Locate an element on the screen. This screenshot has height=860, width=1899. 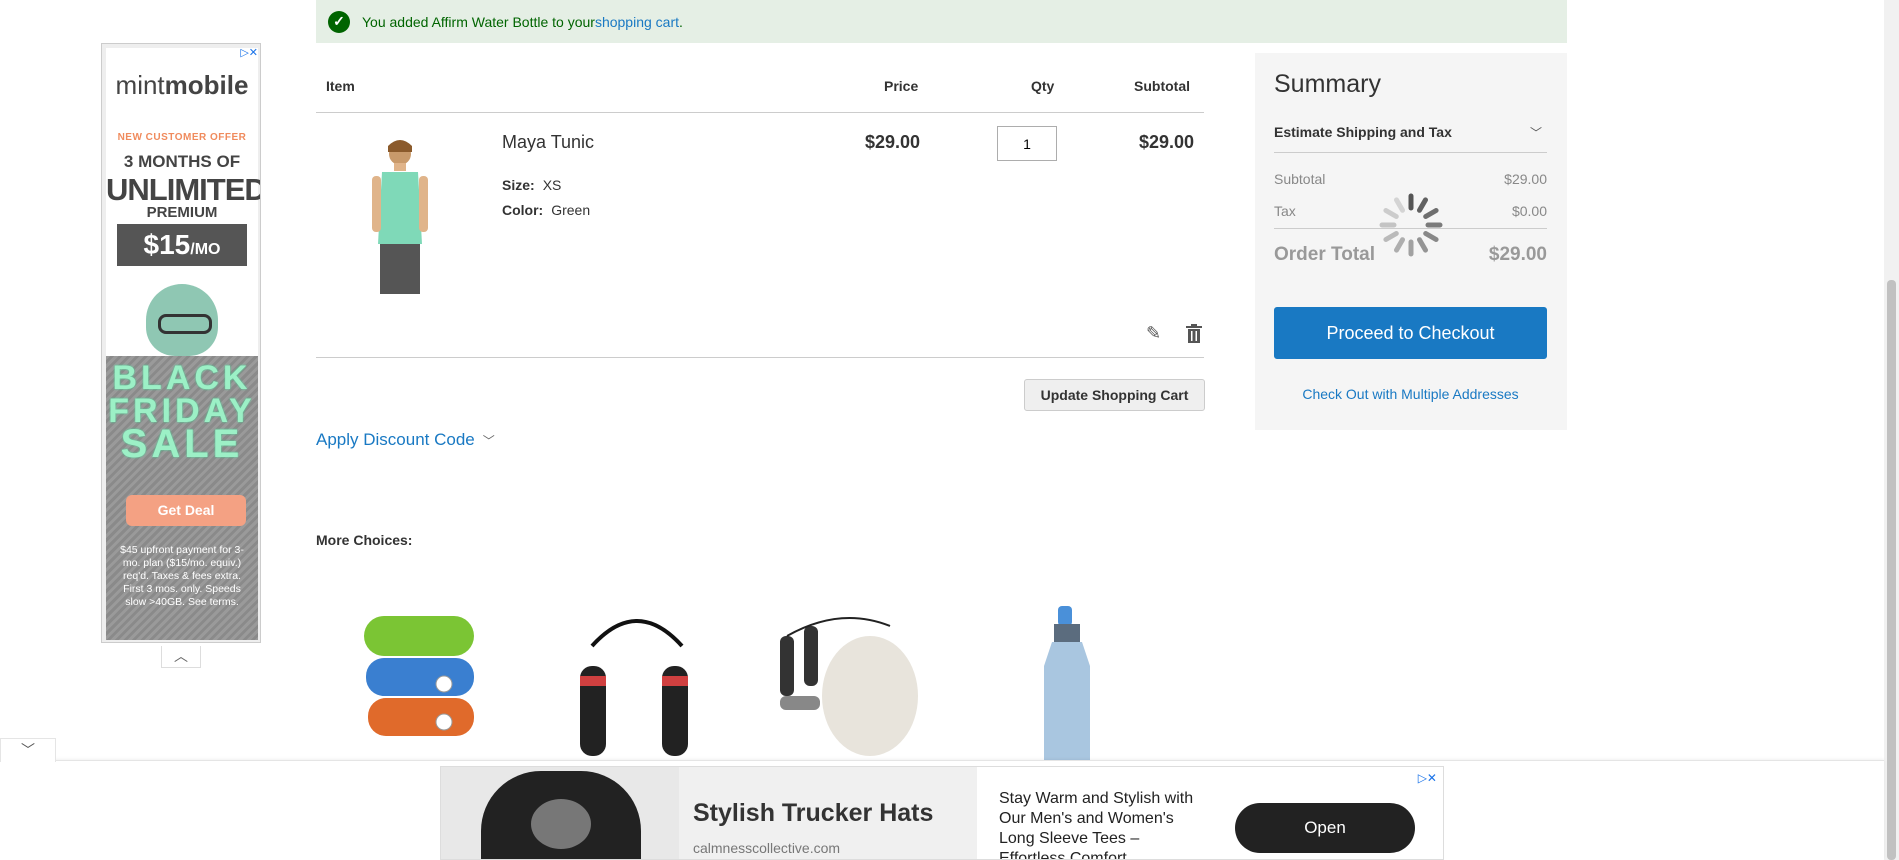
hoodie-shape is located at coordinates (561, 815).